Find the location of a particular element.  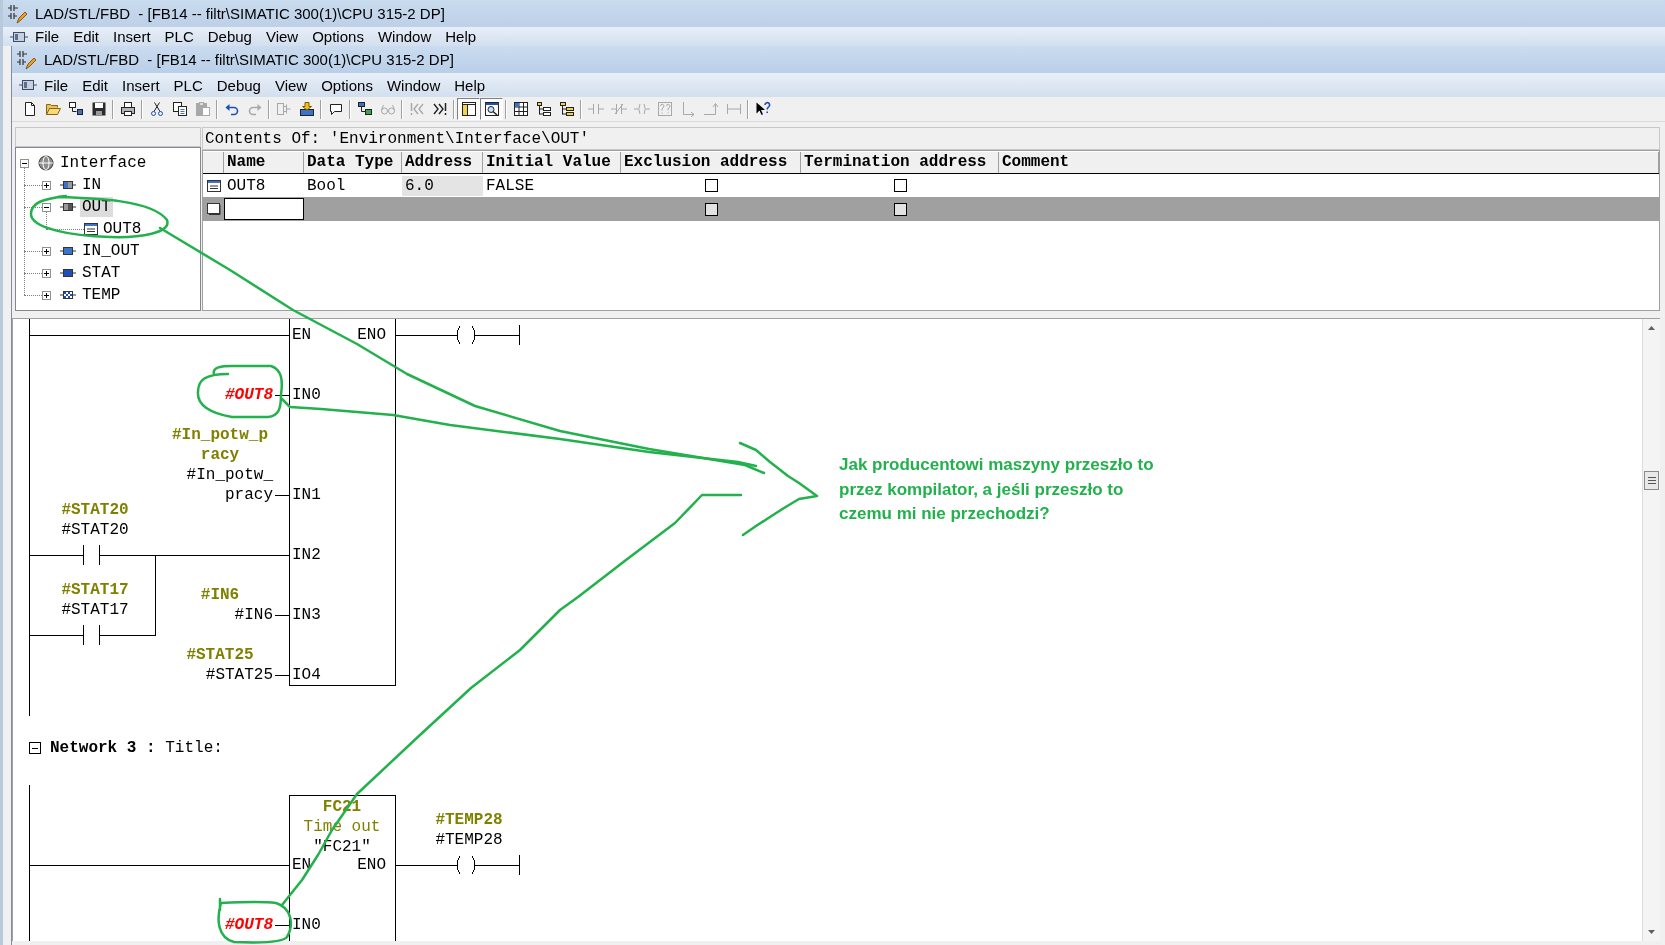

tree-item: OUT8 is located at coordinates (122, 229).